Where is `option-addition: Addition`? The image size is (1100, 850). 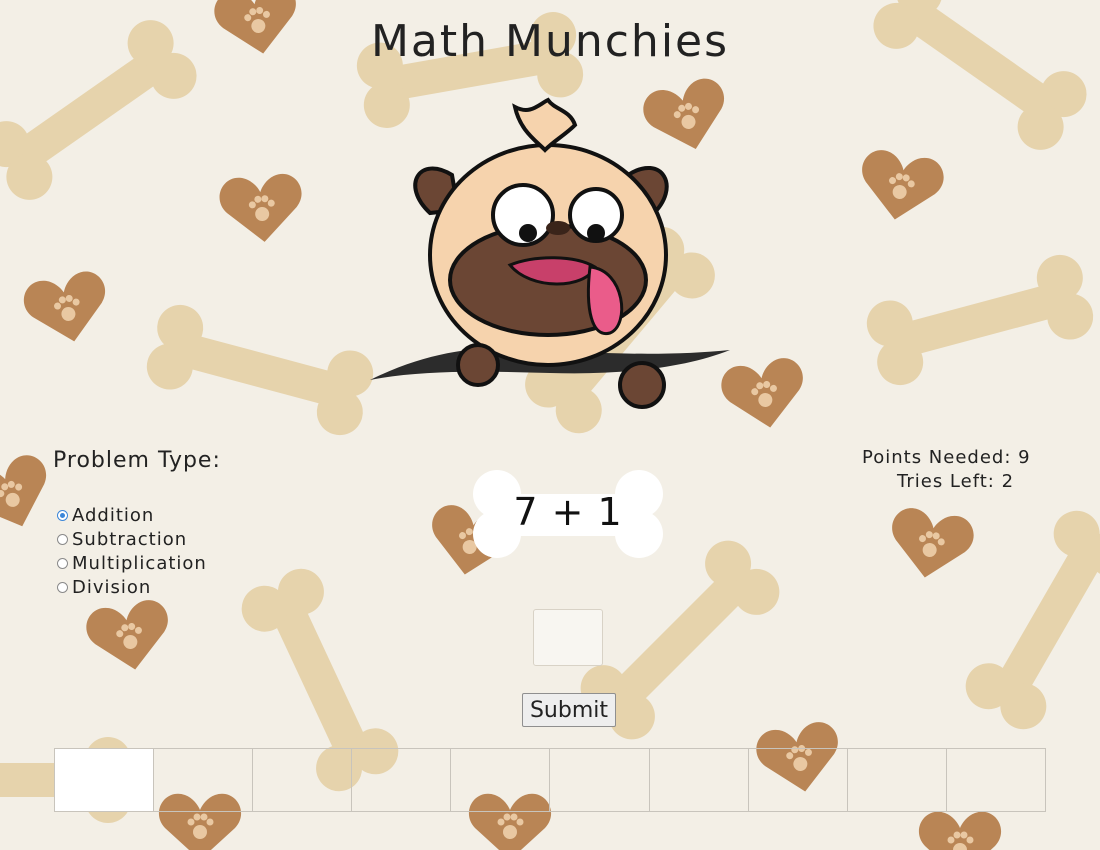 option-addition: Addition is located at coordinates (132, 515).